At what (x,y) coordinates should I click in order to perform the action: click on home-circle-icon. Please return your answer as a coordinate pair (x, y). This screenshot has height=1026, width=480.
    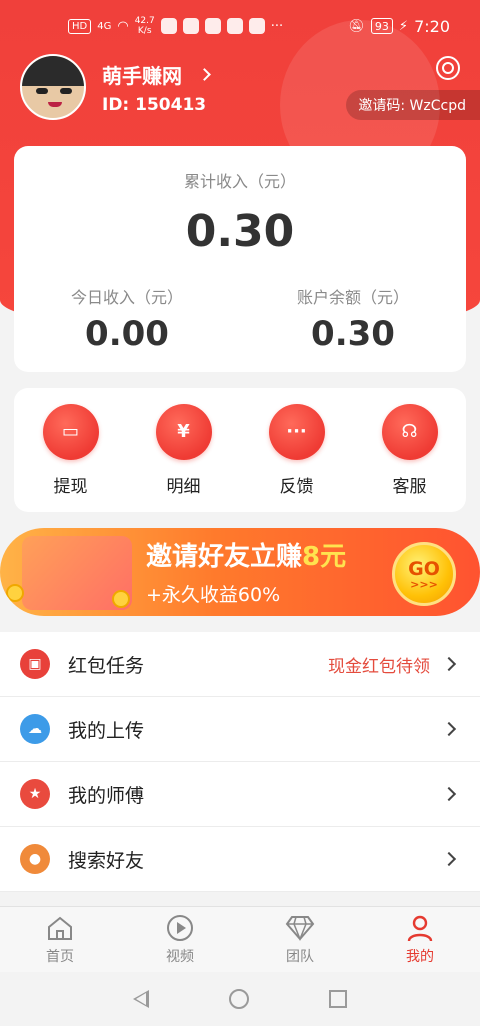
    Looking at the image, I should click on (239, 999).